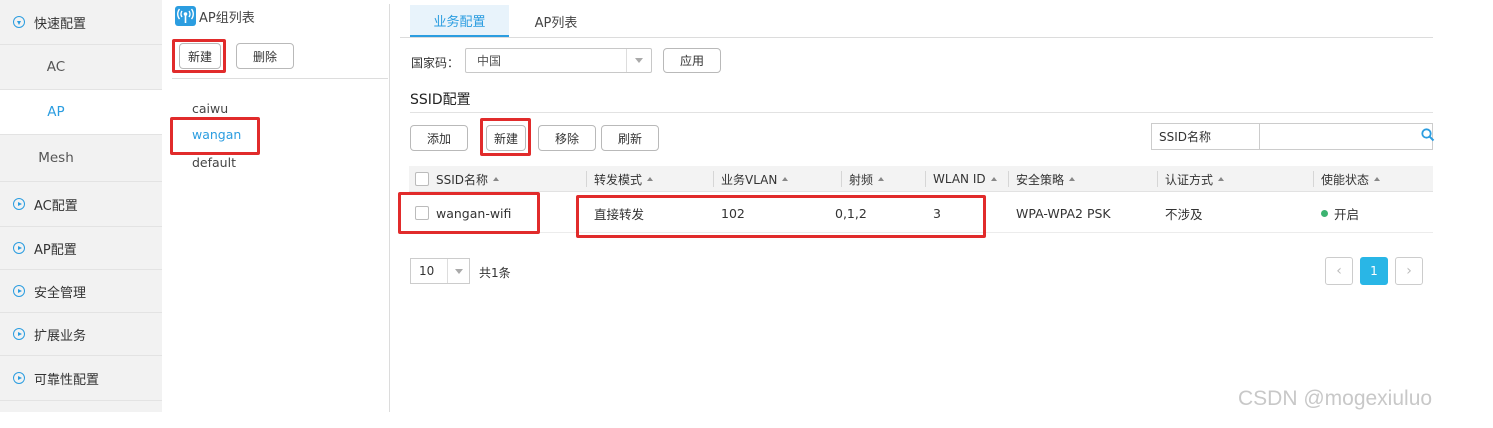 This screenshot has height=428, width=1493. What do you see at coordinates (1347, 179) in the screenshot?
I see `col-status: 使能状态` at bounding box center [1347, 179].